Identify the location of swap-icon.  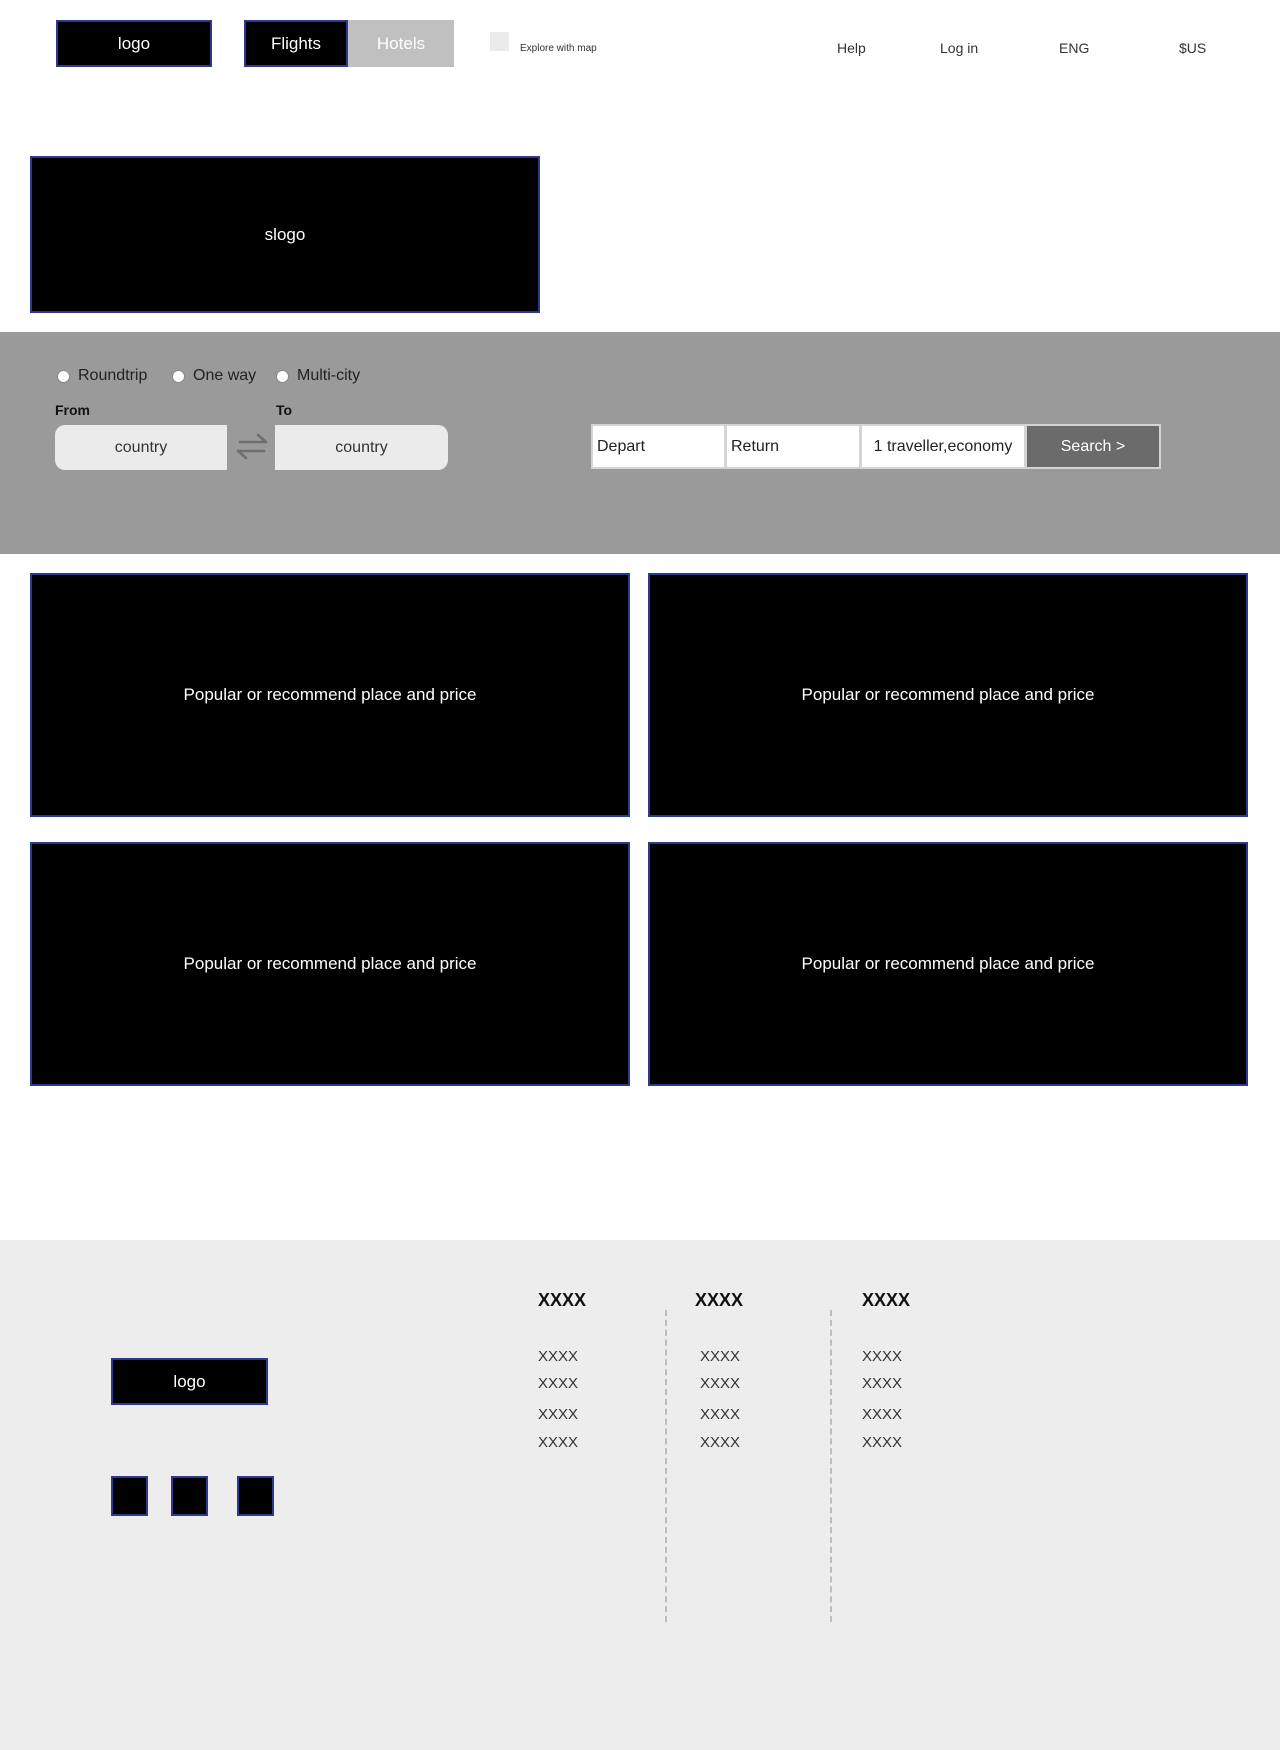
(252, 446).